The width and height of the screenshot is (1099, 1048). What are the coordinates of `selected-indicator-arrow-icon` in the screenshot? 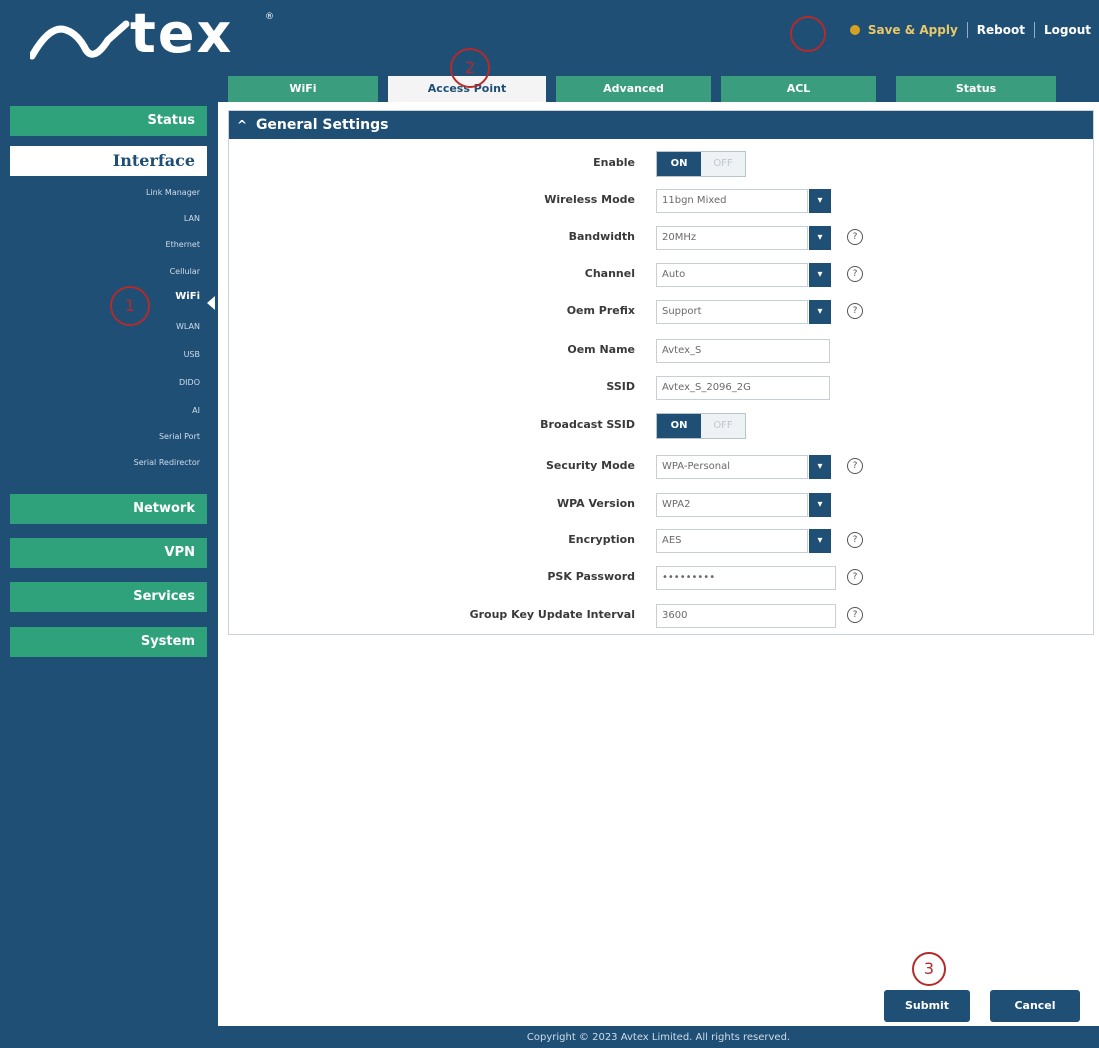 It's located at (211, 303).